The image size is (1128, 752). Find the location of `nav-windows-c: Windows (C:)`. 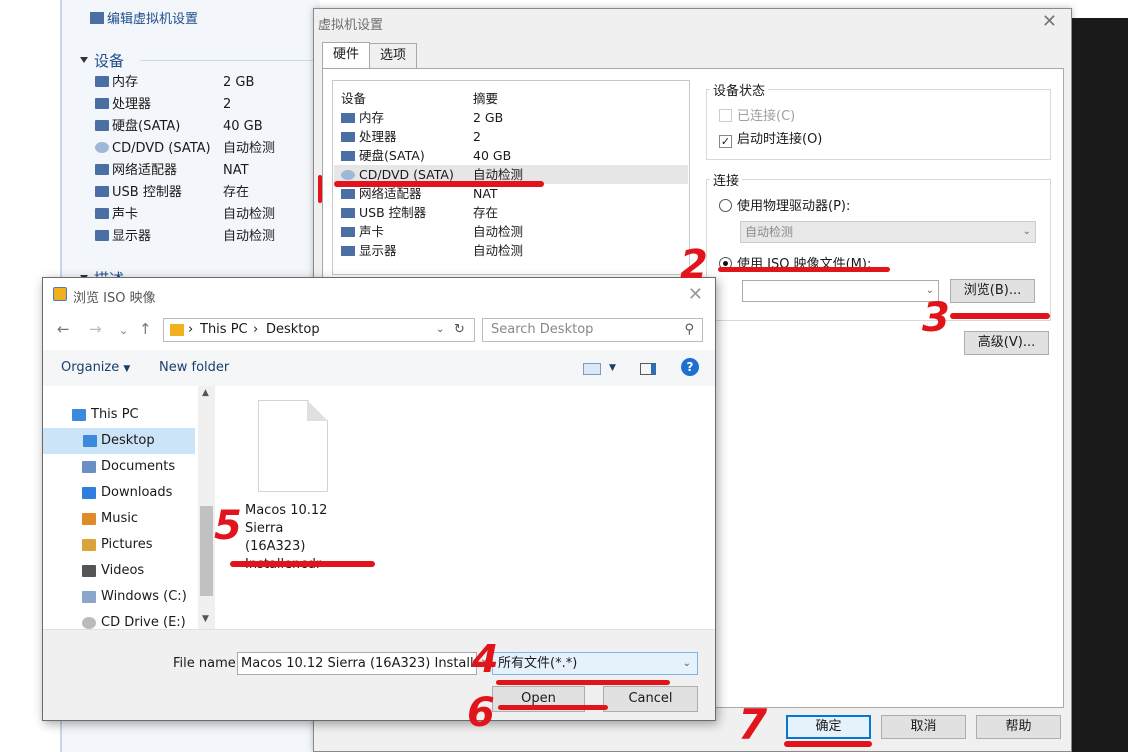

nav-windows-c: Windows (C:) is located at coordinates (132, 597).